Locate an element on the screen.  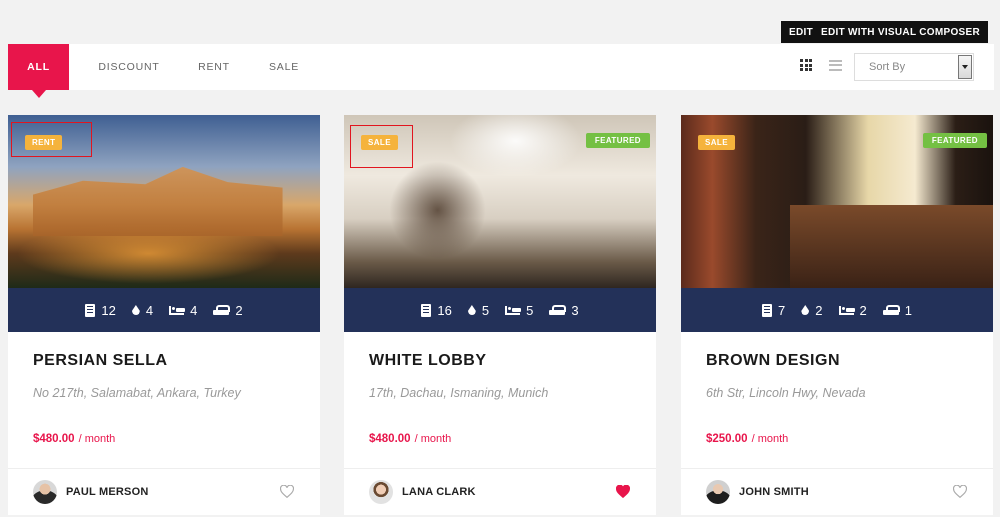
garages-count: 3 is located at coordinates (575, 310).